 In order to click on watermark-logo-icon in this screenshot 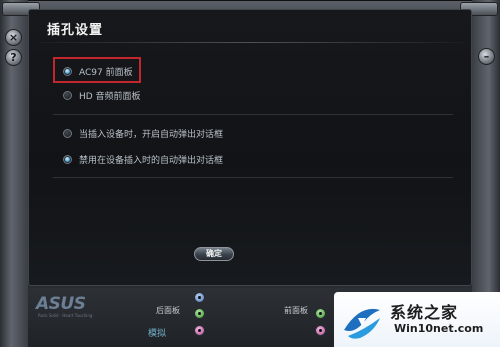, I will do `click(362, 323)`.